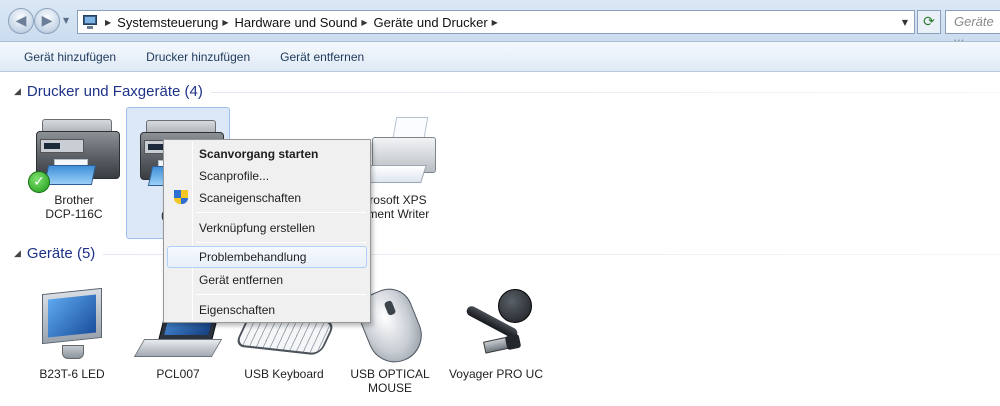 The height and width of the screenshot is (406, 1000). What do you see at coordinates (267, 154) in the screenshot?
I see `menu-item-start-scan: Scanvorgang starten` at bounding box center [267, 154].